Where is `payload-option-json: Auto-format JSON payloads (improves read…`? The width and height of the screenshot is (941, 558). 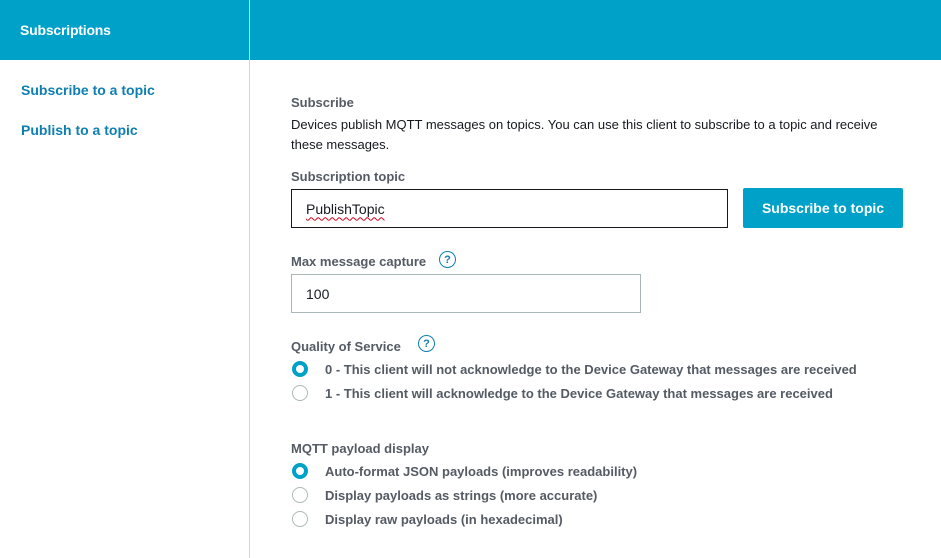
payload-option-json: Auto-format JSON payloads (improves read… is located at coordinates (464, 471).